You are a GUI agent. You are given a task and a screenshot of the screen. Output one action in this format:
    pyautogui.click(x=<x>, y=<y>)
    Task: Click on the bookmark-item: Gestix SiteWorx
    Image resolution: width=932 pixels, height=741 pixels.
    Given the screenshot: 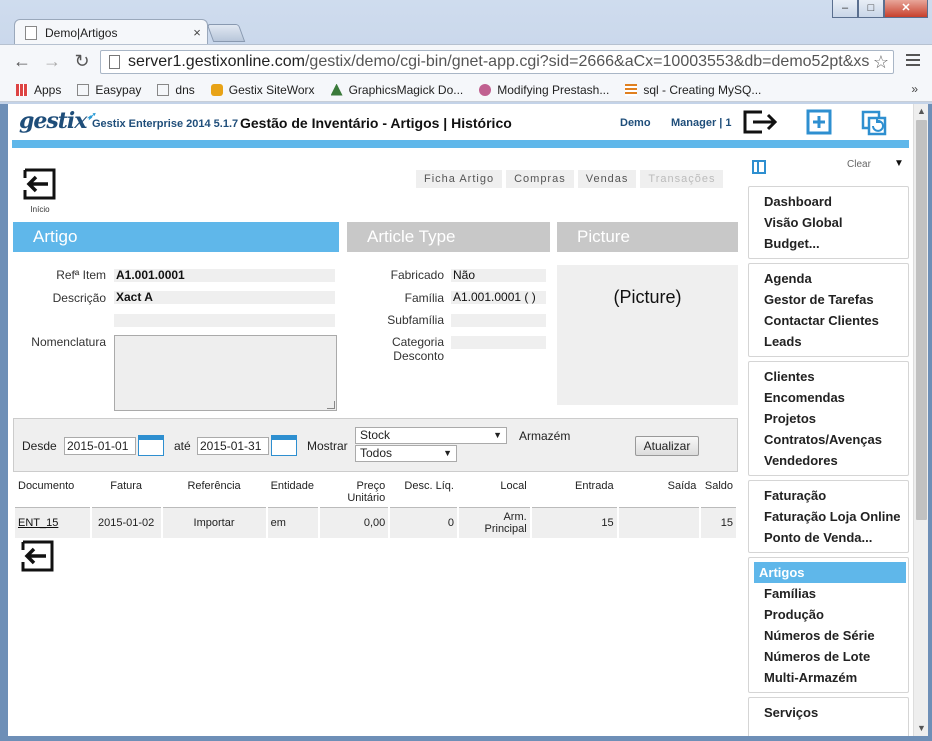 What is the action you would take?
    pyautogui.click(x=262, y=90)
    